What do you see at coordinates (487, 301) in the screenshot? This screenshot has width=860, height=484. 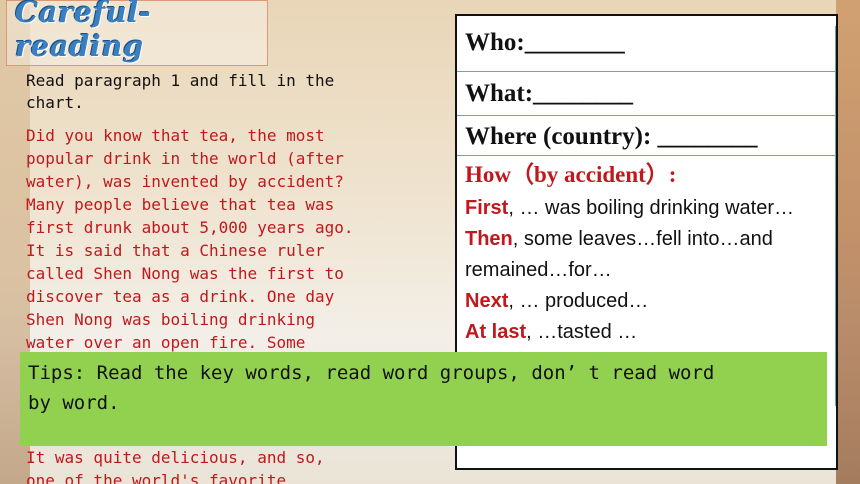 I see `step-keyword: Next` at bounding box center [487, 301].